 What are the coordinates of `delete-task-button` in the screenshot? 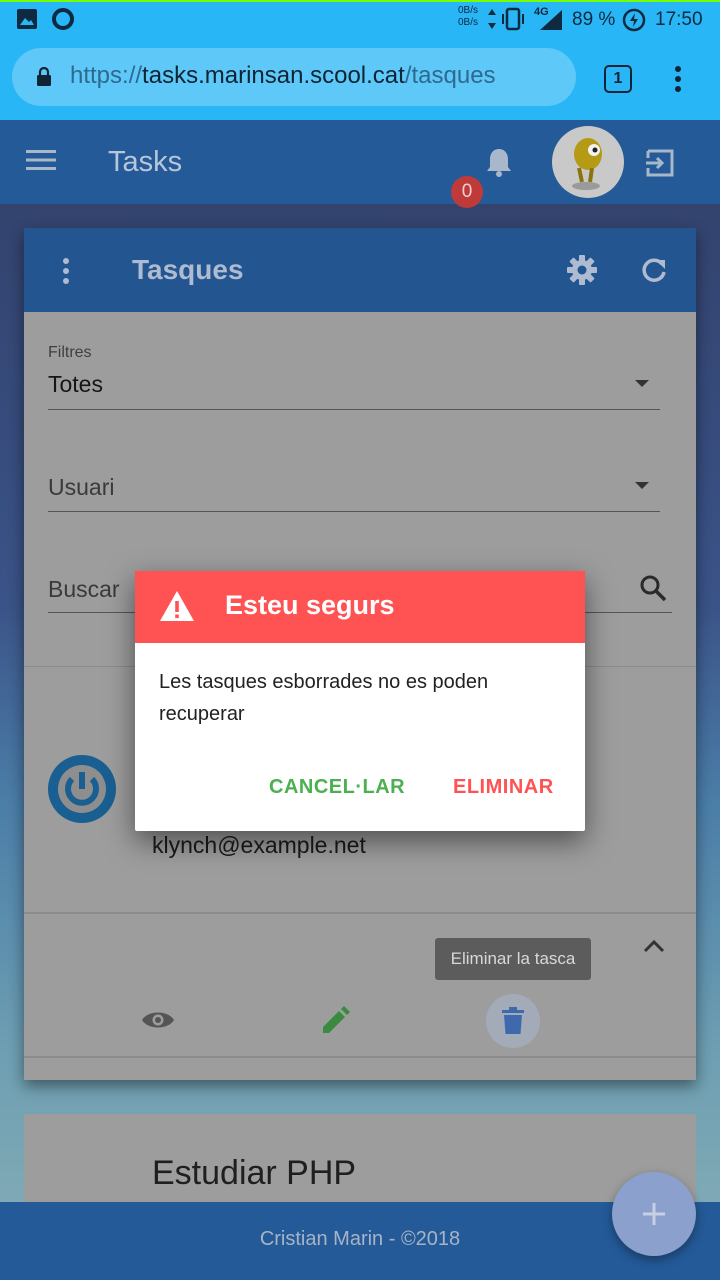 It's located at (513, 1021).